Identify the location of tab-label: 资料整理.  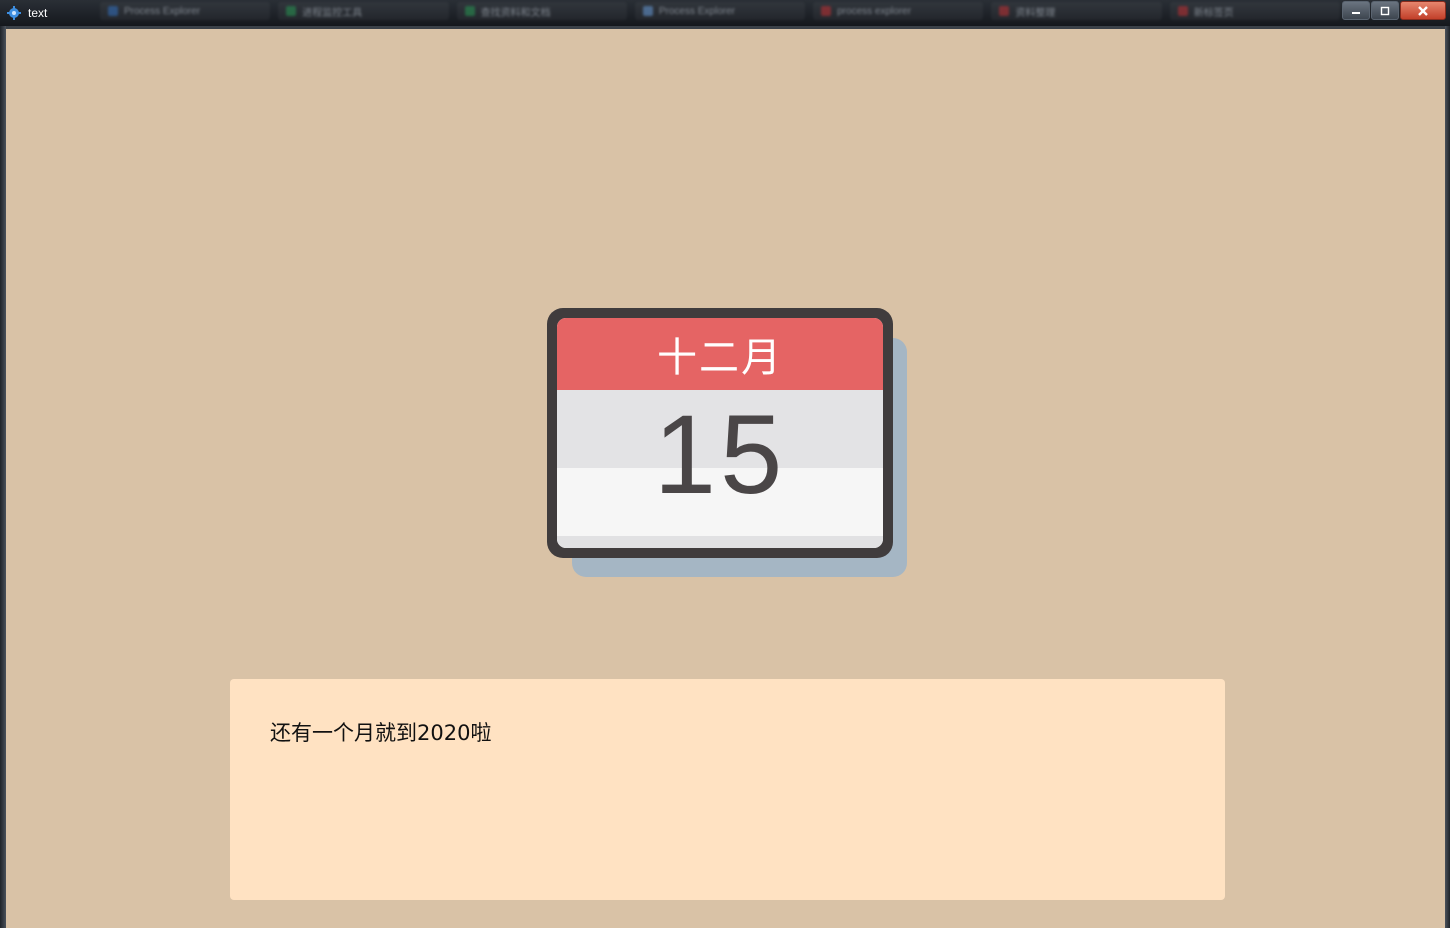
(1035, 13).